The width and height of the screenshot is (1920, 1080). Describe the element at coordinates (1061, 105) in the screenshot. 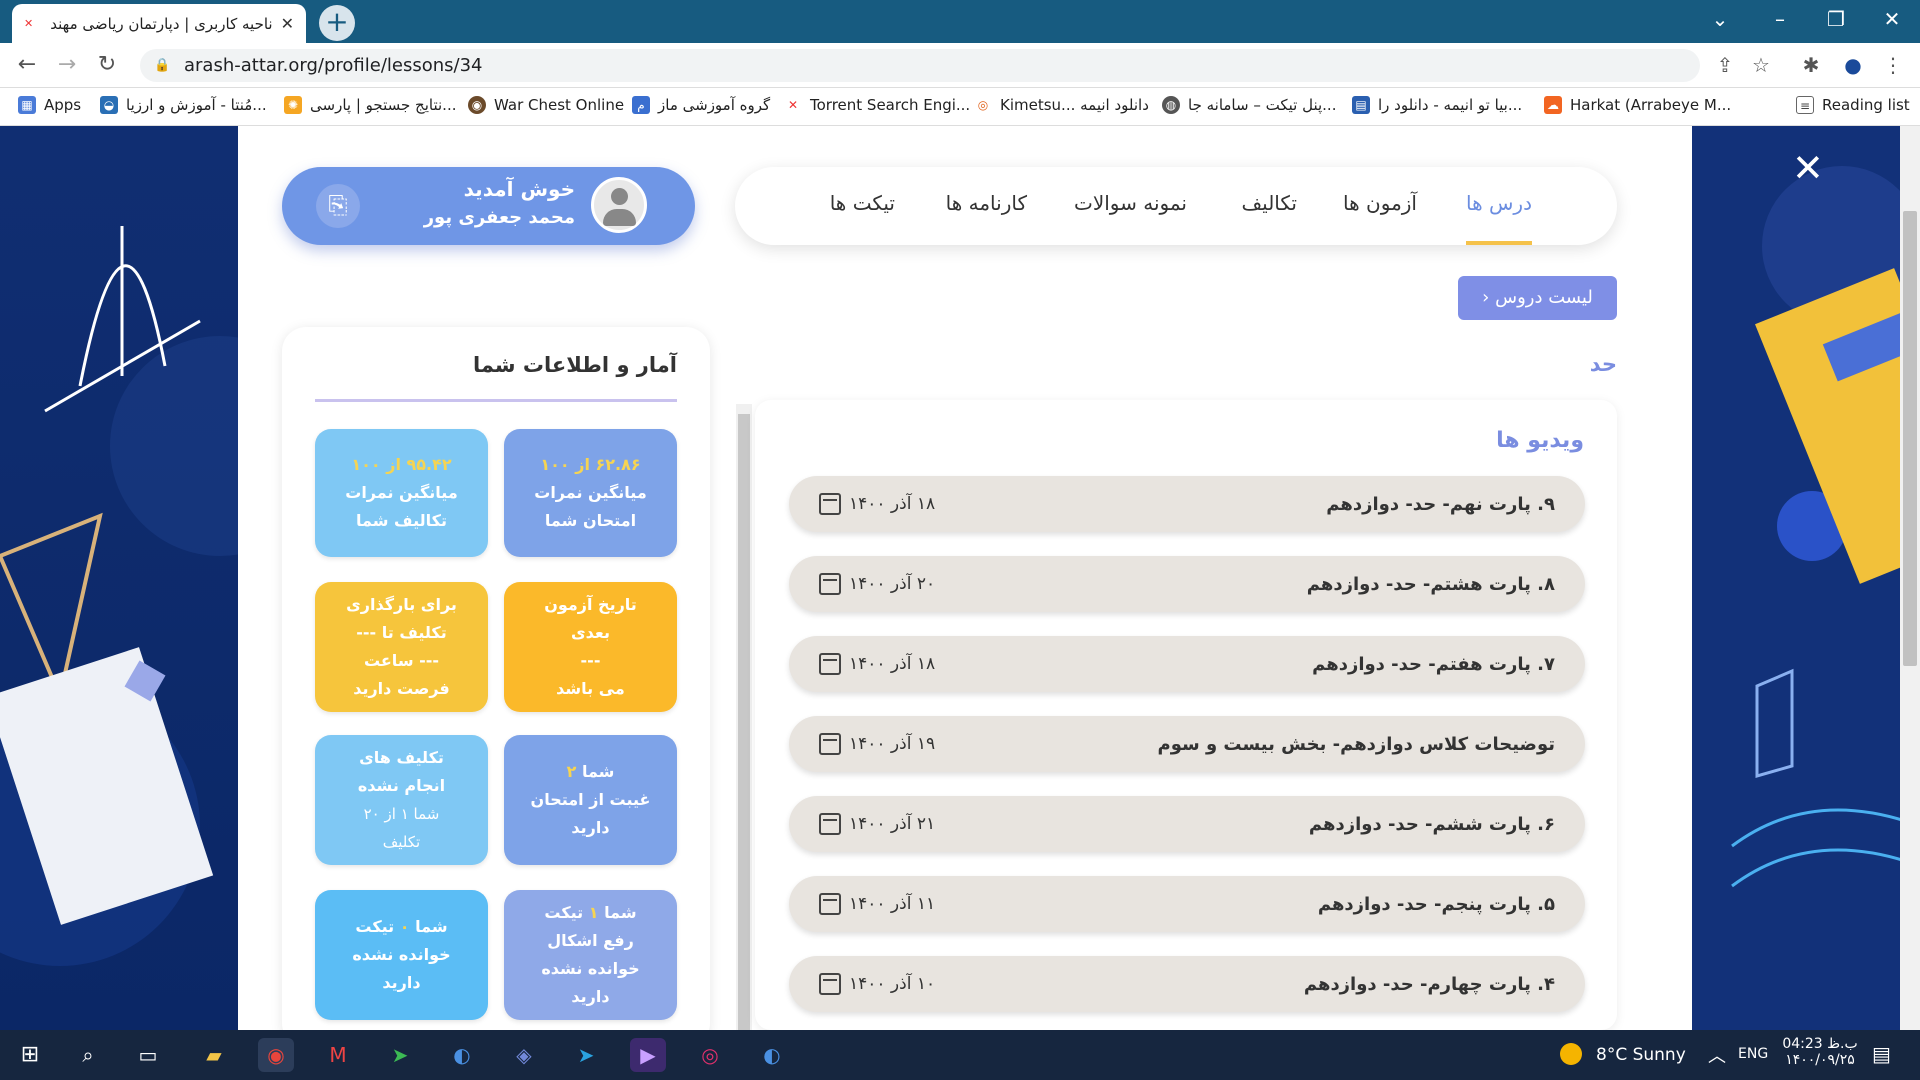

I see `bookmark-kimetsu: ◎ Kimetsu... دانلود انیمه` at that location.